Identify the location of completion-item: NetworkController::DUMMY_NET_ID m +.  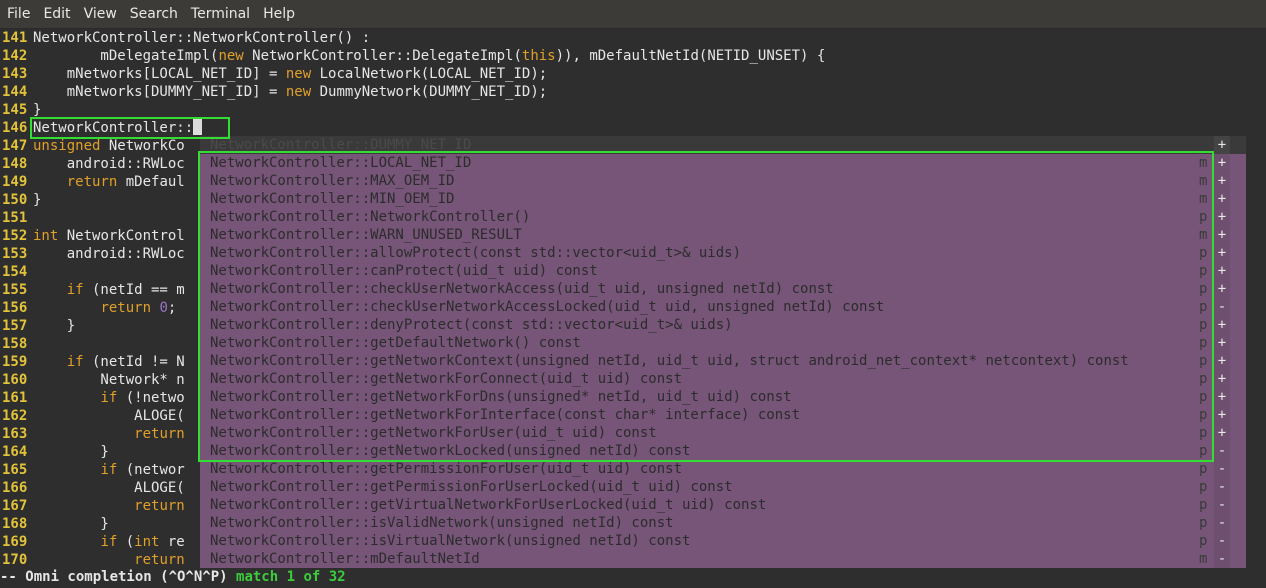
(723, 145).